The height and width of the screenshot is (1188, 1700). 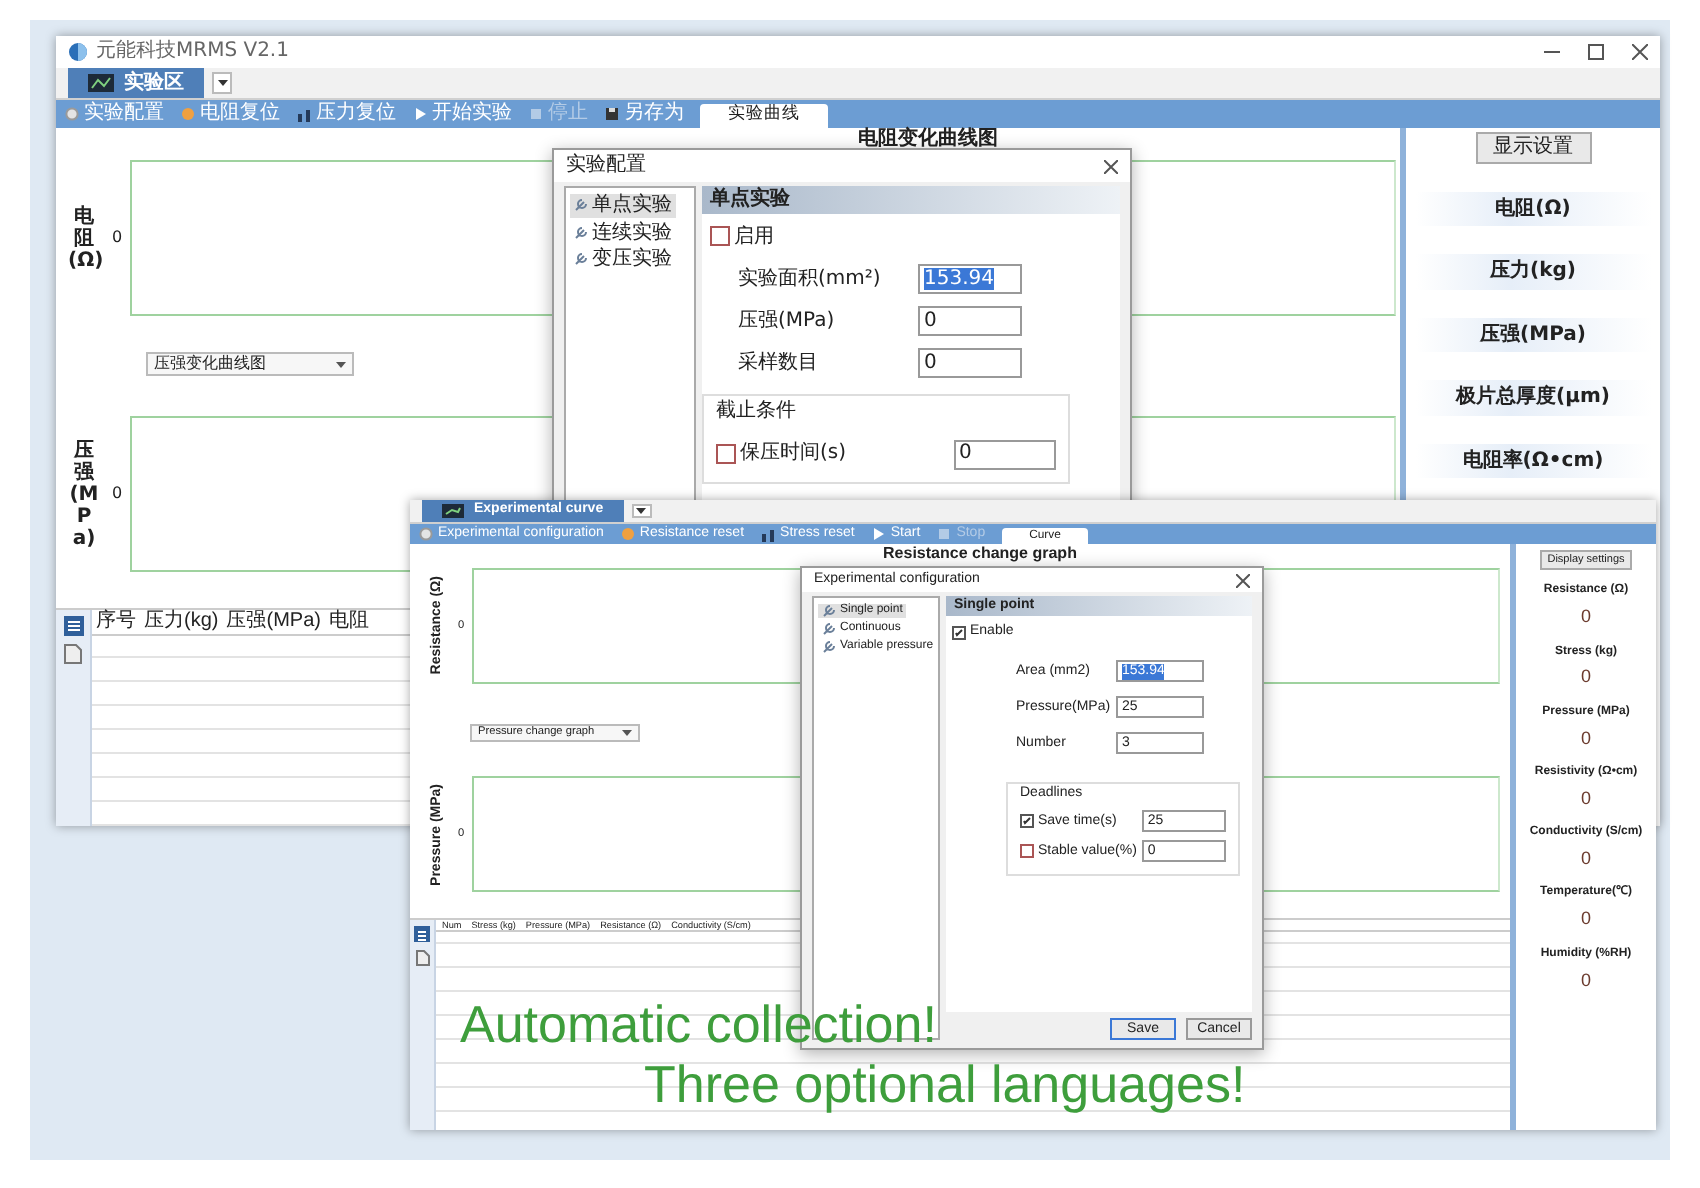 I want to click on chart-title: 电阻变化曲线图, so click(x=928, y=141).